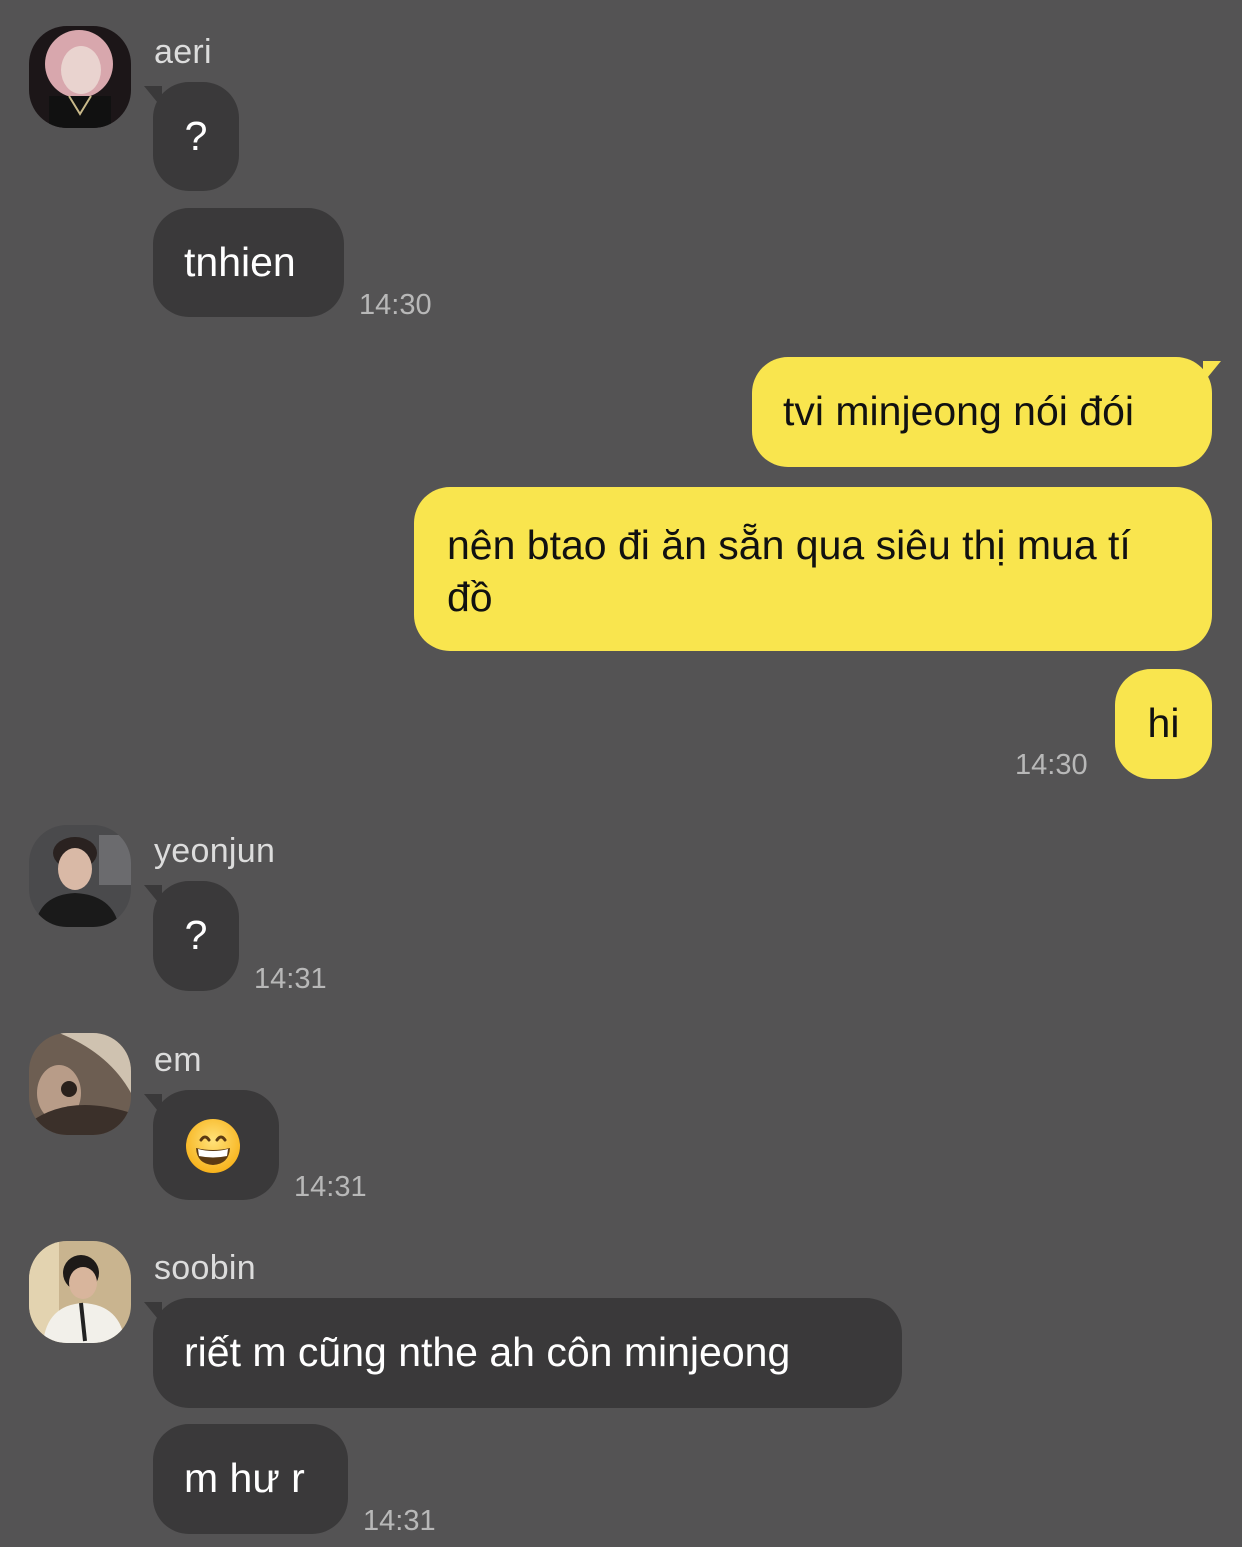  What do you see at coordinates (248, 262) in the screenshot?
I see `message-bubble: tnhien` at bounding box center [248, 262].